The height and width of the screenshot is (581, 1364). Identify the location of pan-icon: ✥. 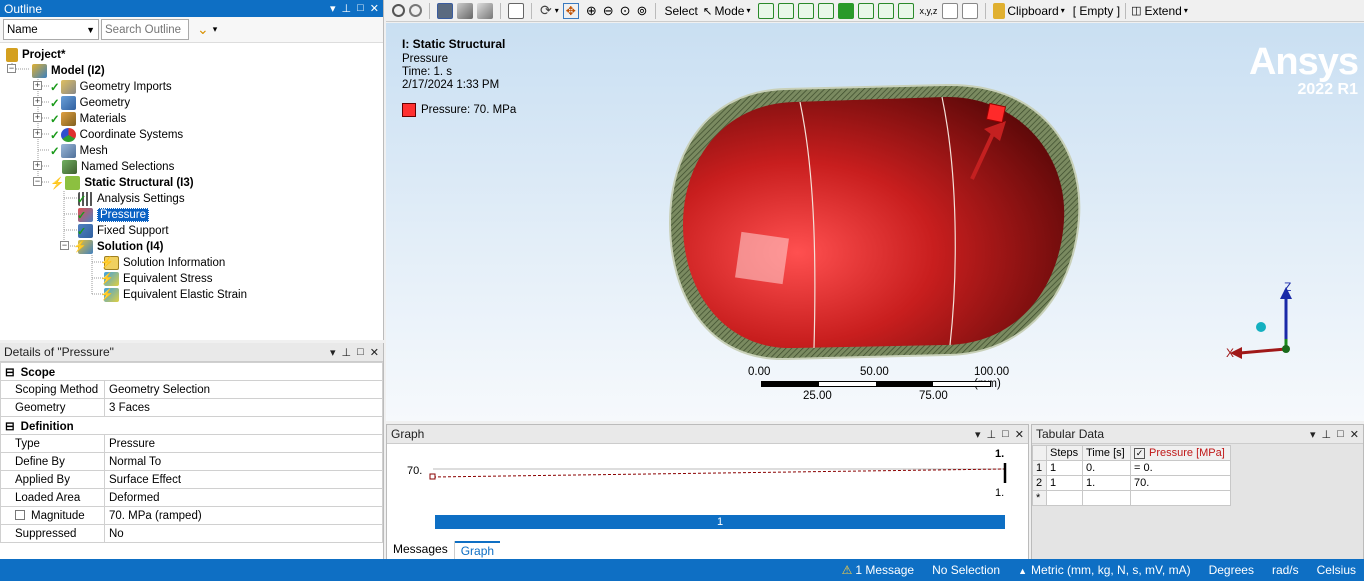
(570, 10).